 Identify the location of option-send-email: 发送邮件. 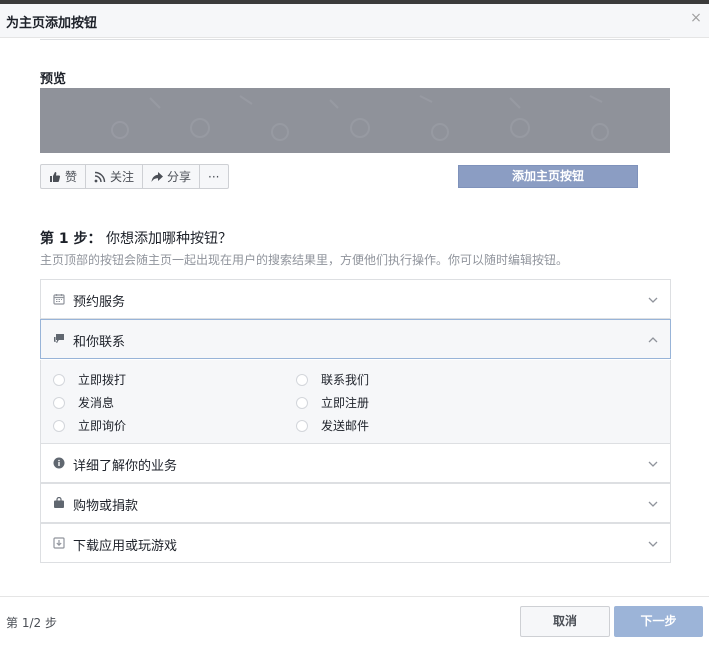
(332, 425).